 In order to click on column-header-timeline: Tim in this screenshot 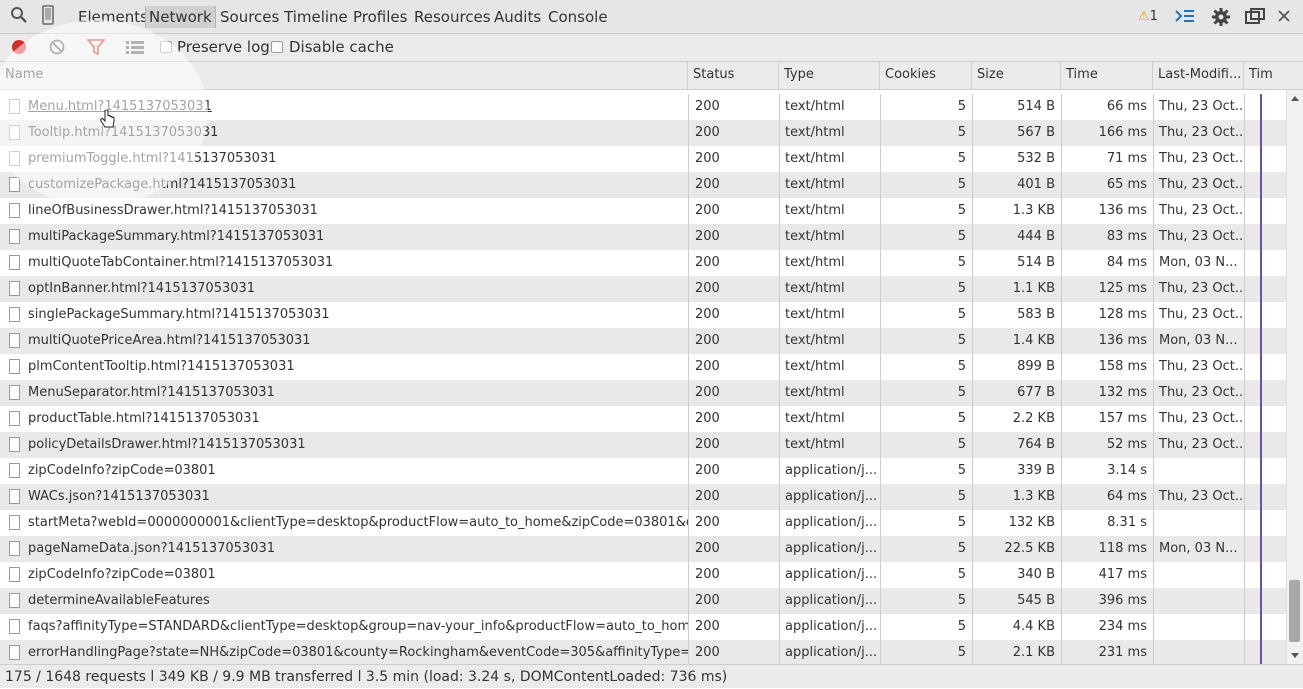, I will do `click(1265, 76)`.